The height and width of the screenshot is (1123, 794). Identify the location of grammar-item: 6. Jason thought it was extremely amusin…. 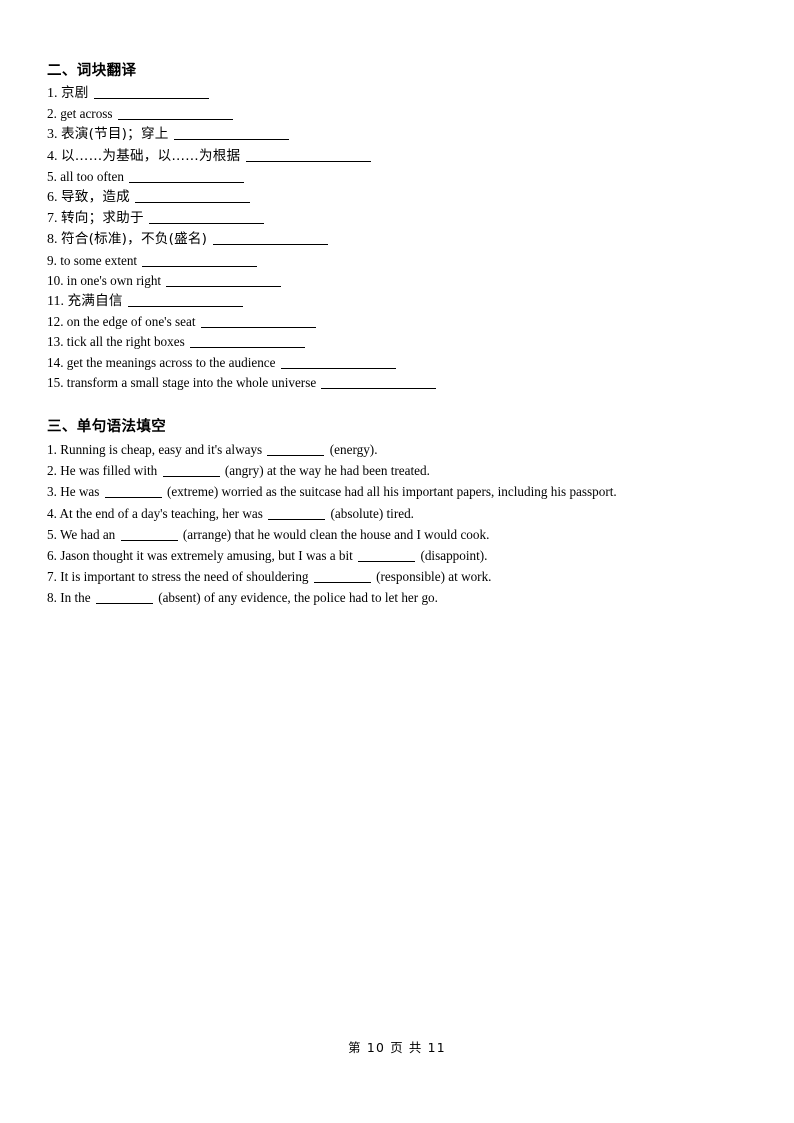
(397, 555).